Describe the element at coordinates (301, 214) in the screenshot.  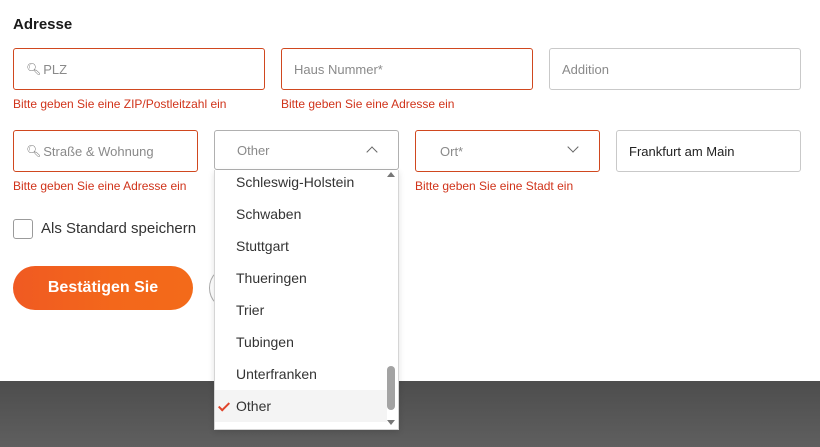
I see `dropdown-option: Schwaben` at that location.